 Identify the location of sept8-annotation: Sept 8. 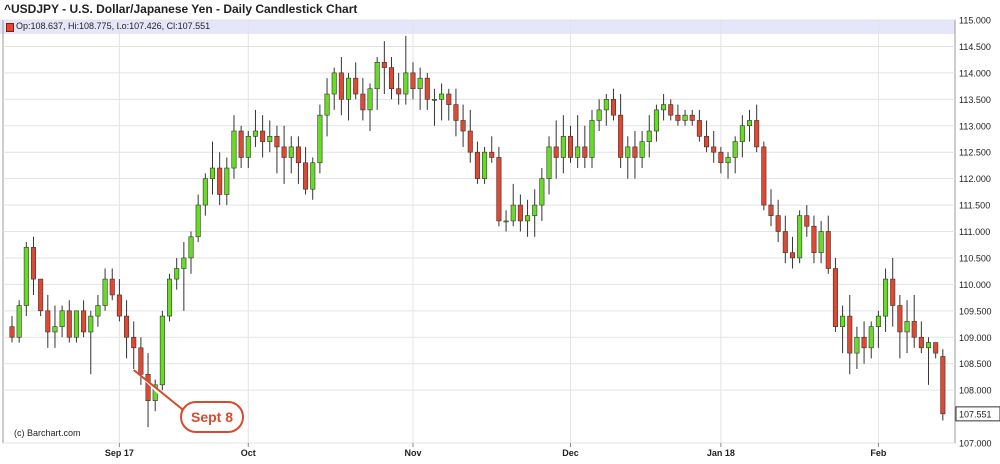
(212, 417).